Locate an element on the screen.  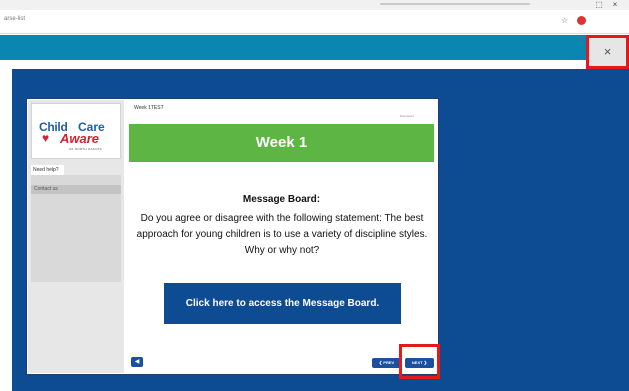
week-banner: Week 1 is located at coordinates (281, 143).